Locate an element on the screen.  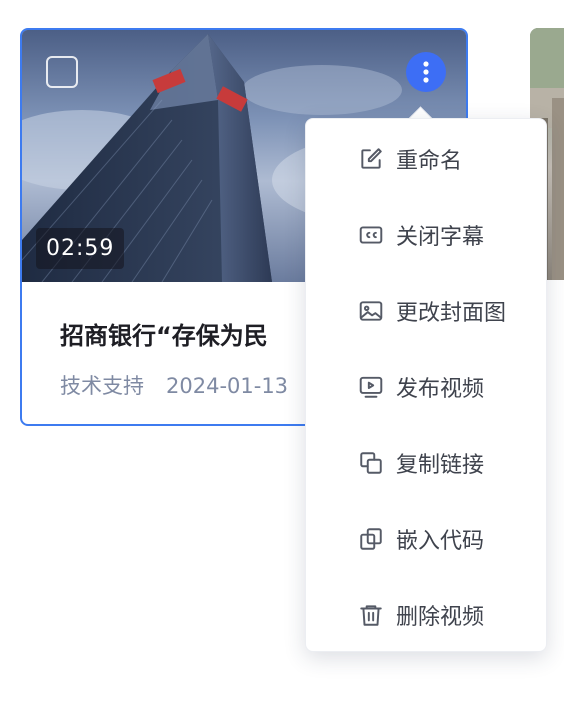
select-checkbox is located at coordinates (62, 72).